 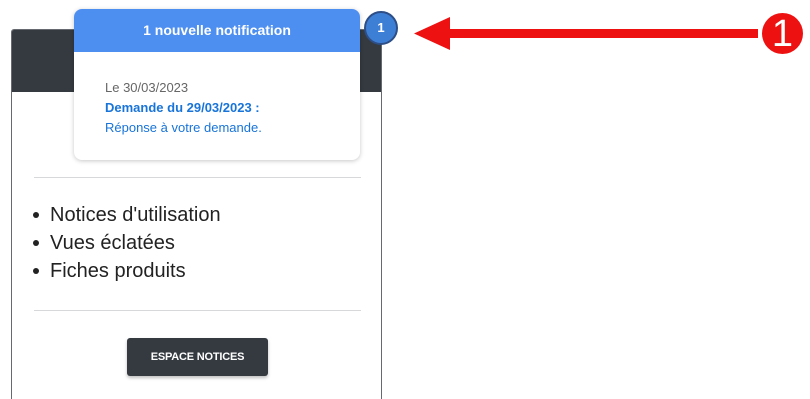 I want to click on annotation-callout: 1, so click(x=782, y=34).